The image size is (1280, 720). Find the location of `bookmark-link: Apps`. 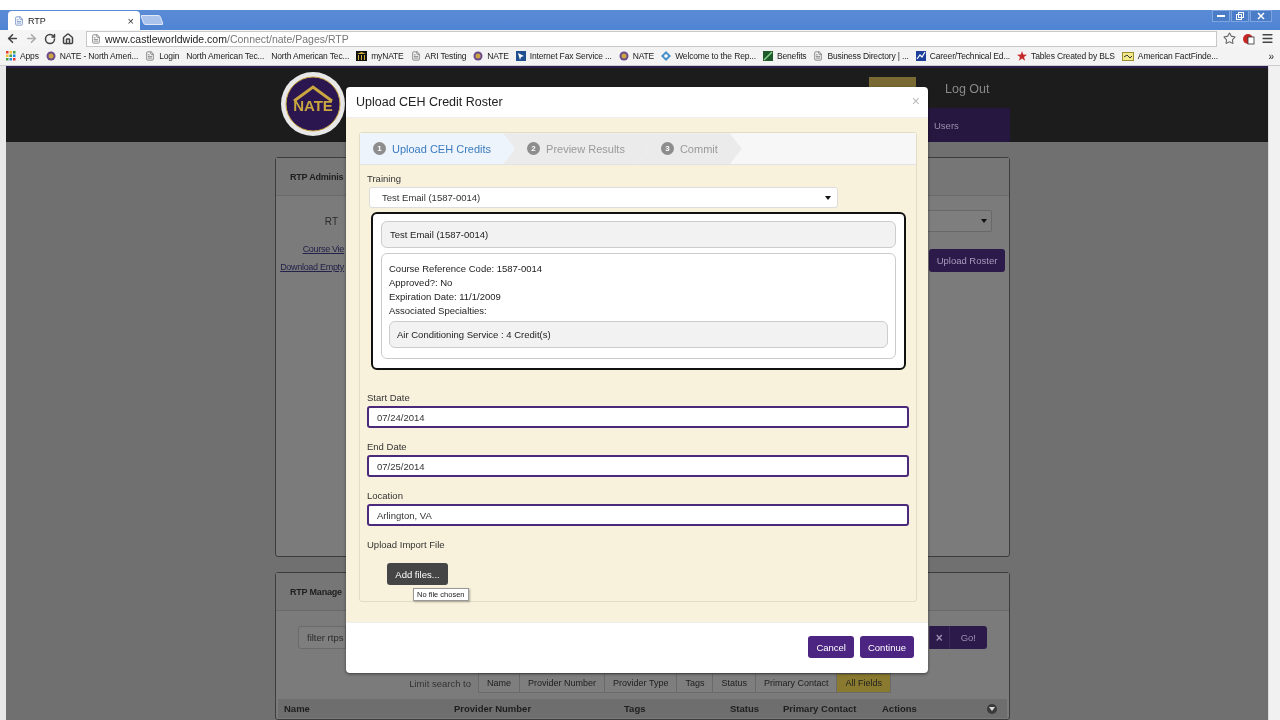

bookmark-link: Apps is located at coordinates (29, 56).